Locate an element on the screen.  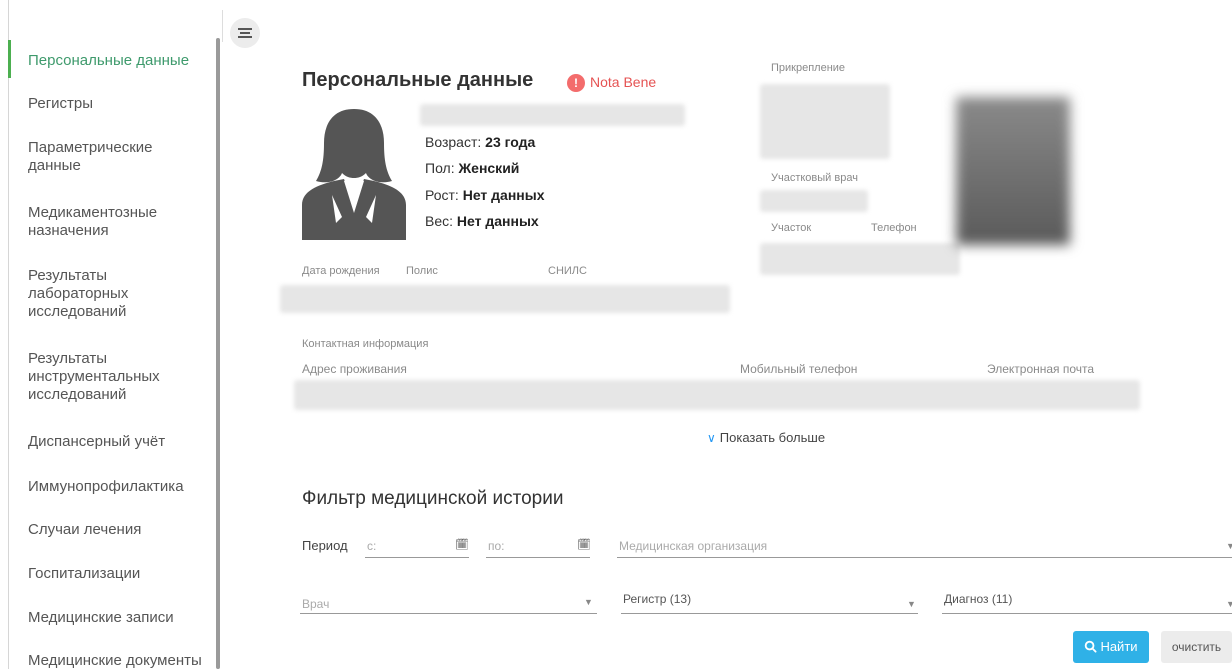
age-row: Возраст: 23 года is located at coordinates (480, 142).